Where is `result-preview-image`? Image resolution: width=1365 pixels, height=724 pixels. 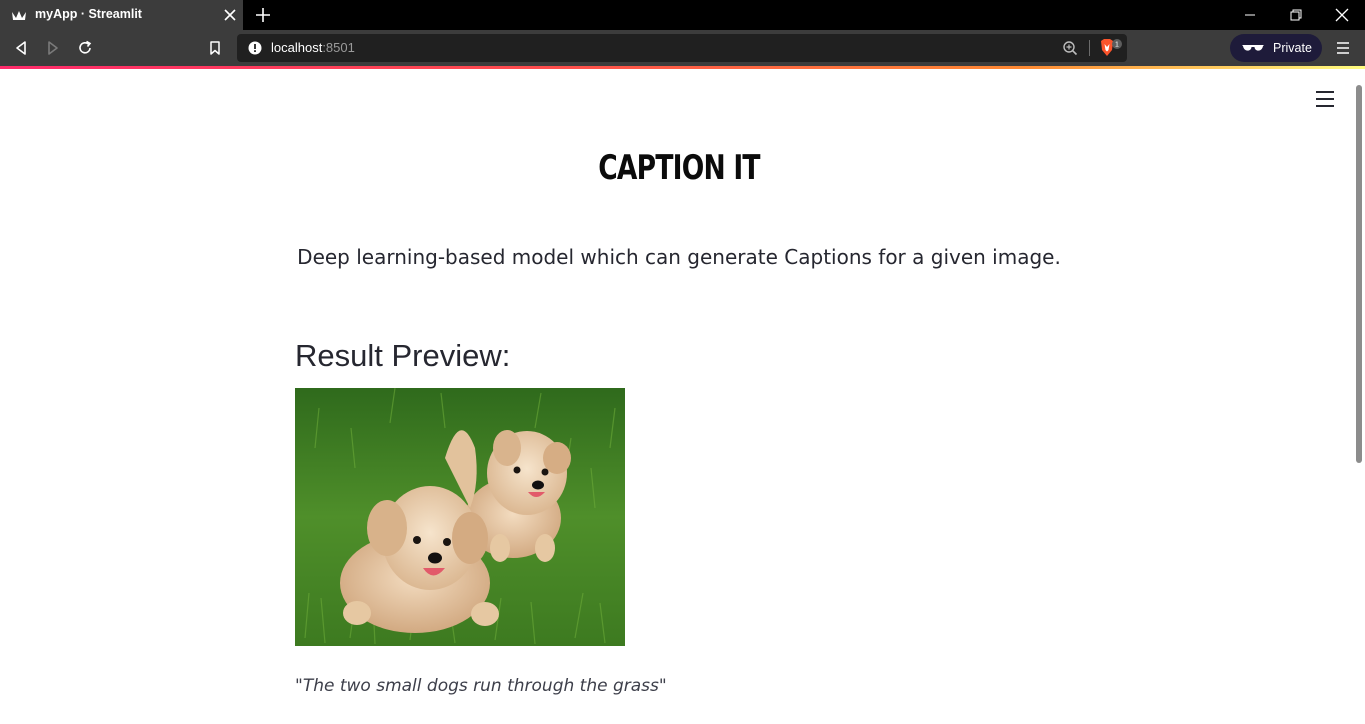 result-preview-image is located at coordinates (460, 517).